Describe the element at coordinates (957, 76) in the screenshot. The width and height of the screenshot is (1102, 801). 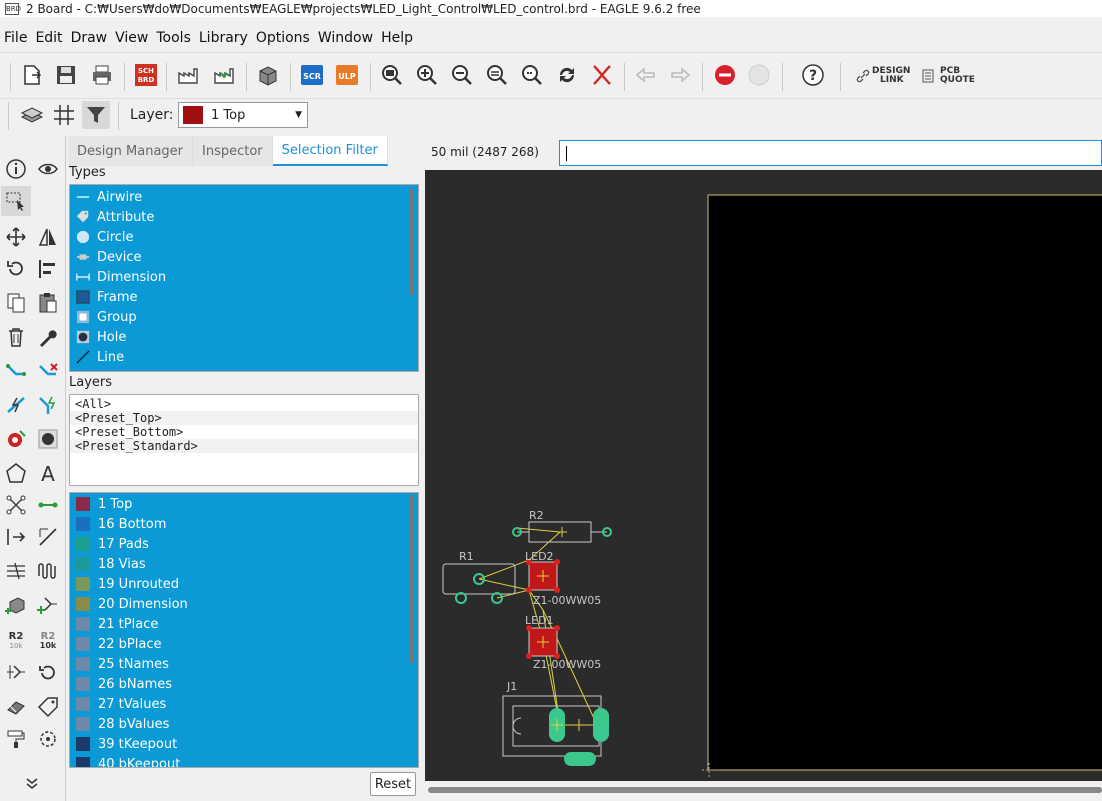
I see `pcb-quote-button: PCB QUOTE` at that location.